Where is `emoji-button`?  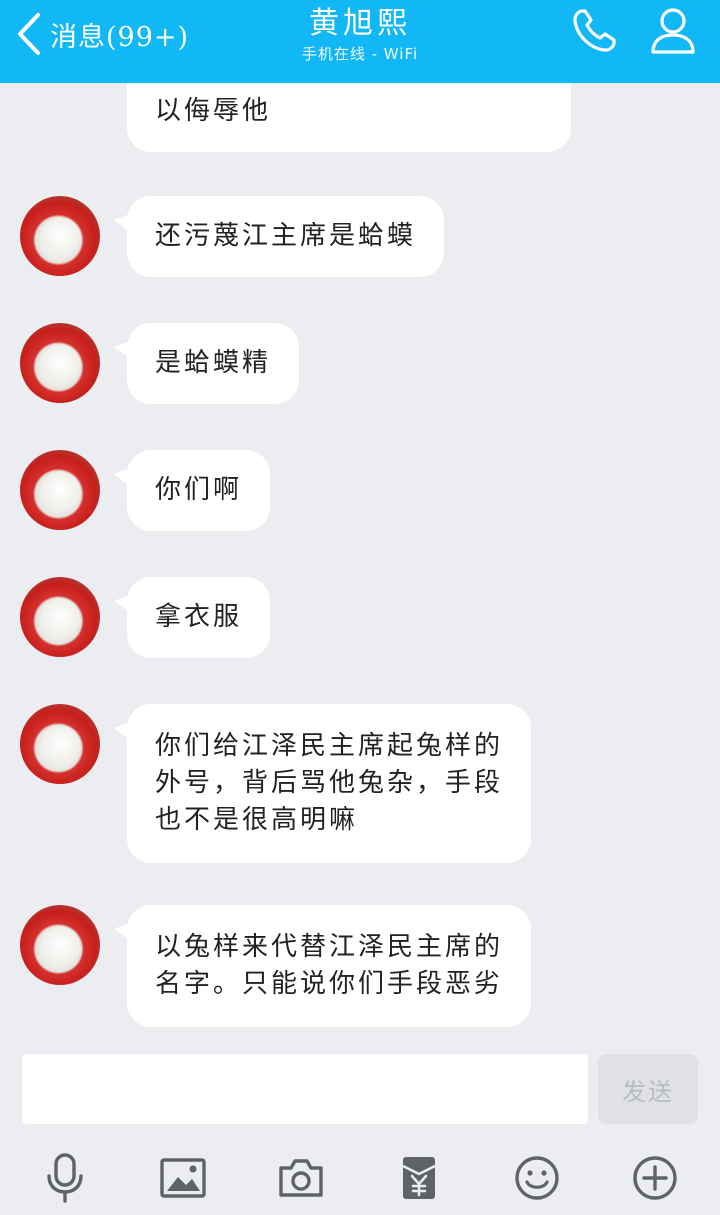 emoji-button is located at coordinates (537, 1178).